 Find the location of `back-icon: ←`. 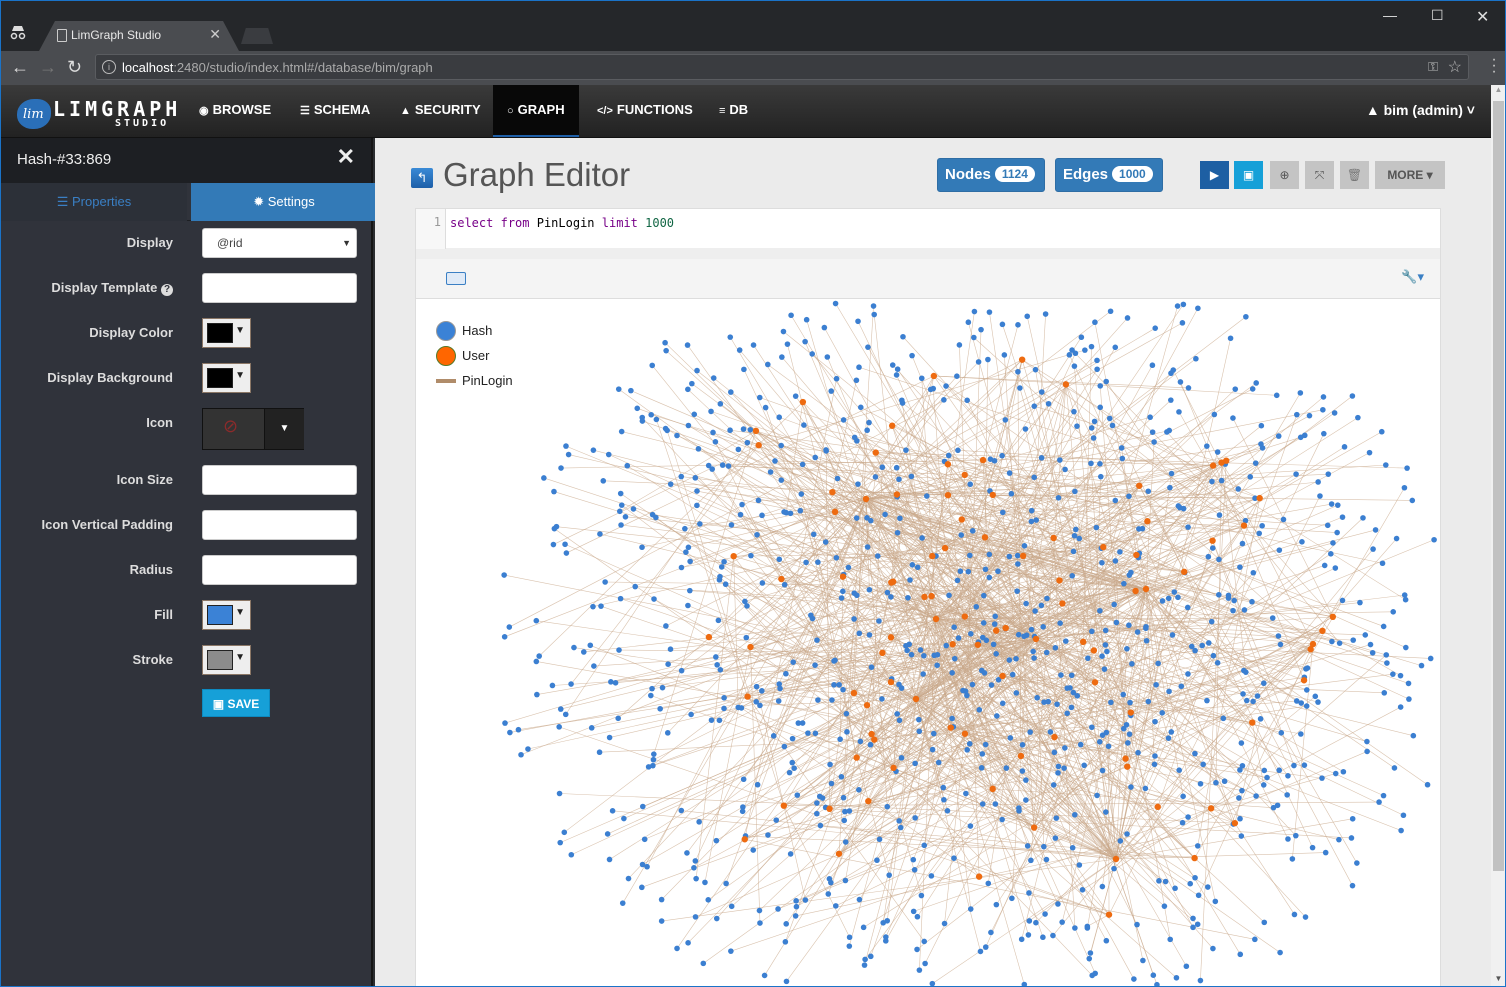

back-icon: ← is located at coordinates (20, 67).